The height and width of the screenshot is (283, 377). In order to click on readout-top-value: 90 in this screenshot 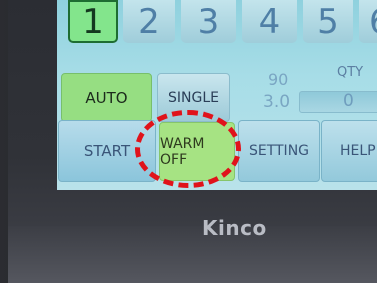, I will do `click(278, 79)`.